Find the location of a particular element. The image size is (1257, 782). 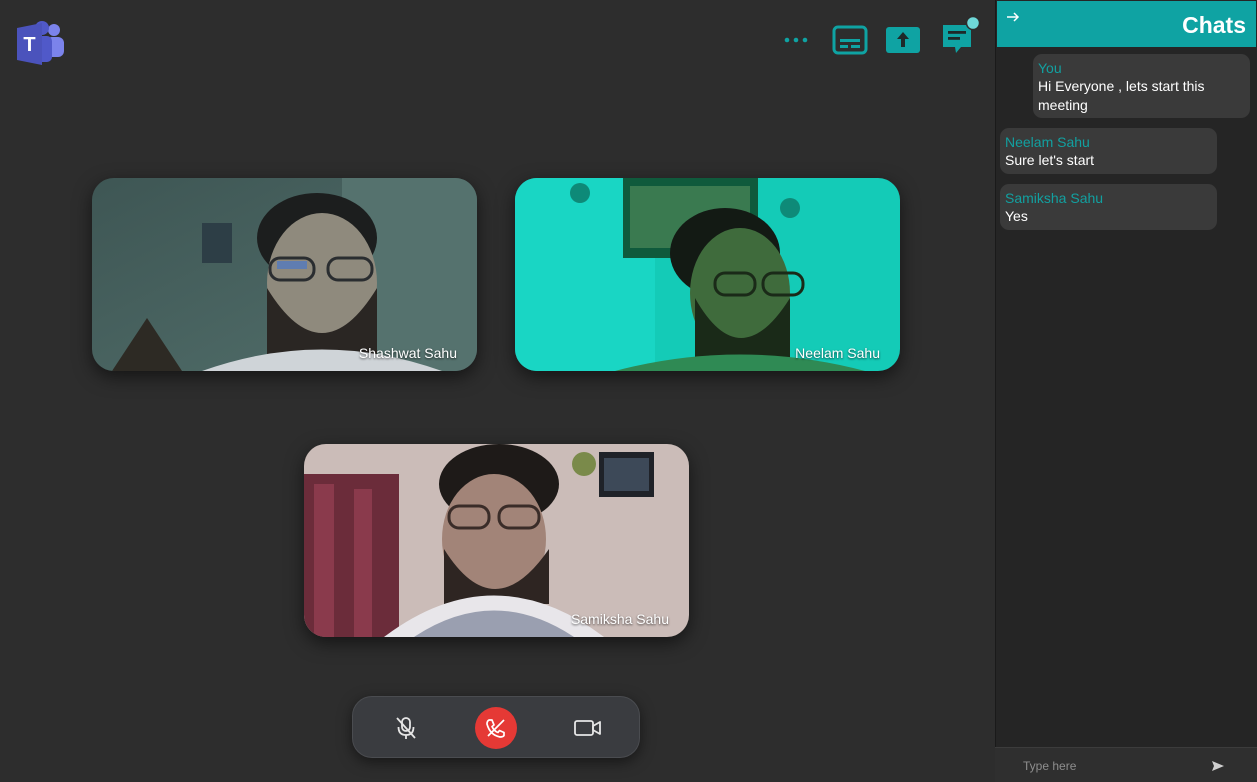

camera-toggle-button is located at coordinates (588, 728).